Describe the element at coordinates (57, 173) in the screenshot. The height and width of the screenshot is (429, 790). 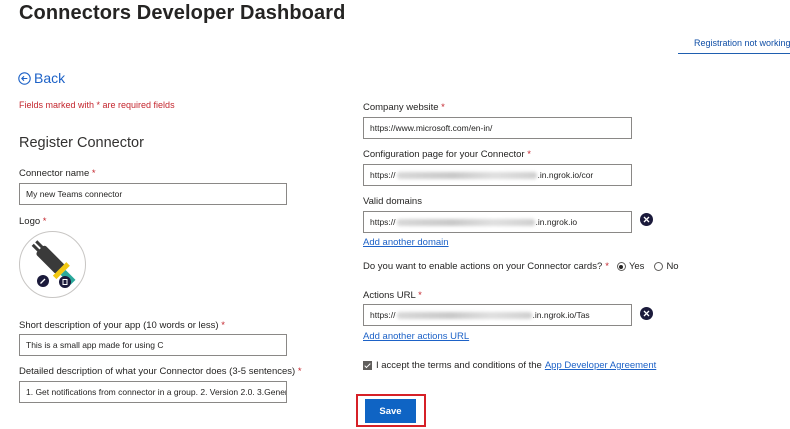
I see `connector-name-label: Connector name *` at that location.